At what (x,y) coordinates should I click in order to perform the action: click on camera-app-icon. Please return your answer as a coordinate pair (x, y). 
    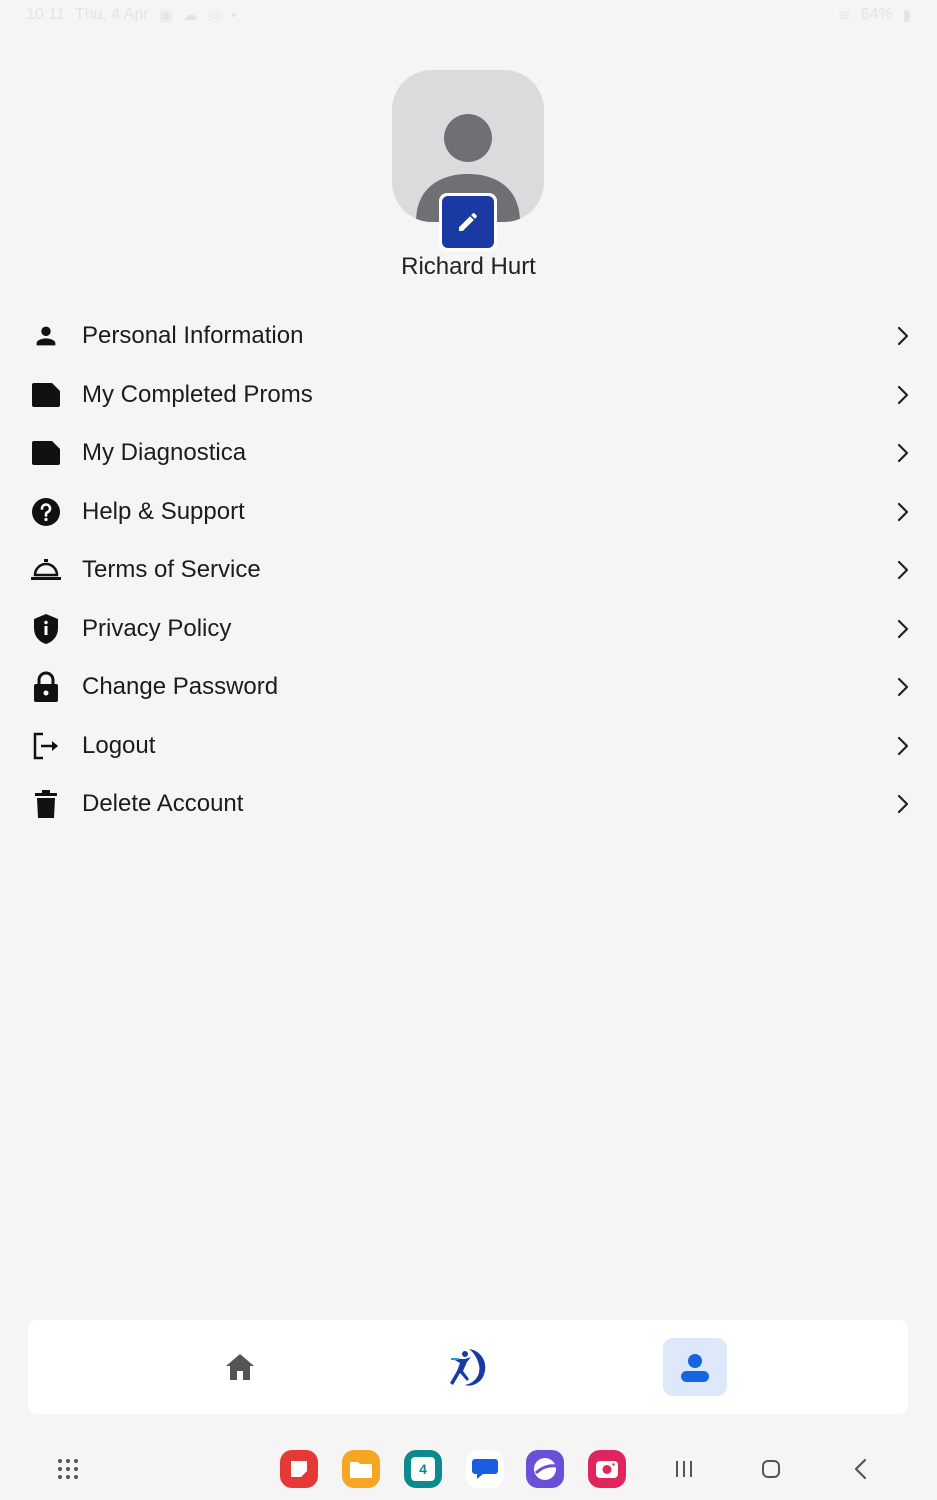
    Looking at the image, I should click on (607, 1469).